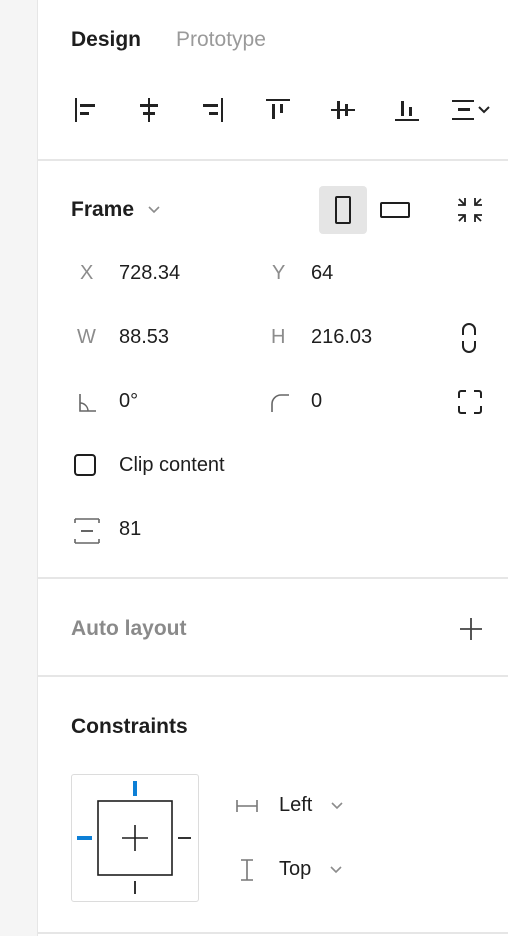 The image size is (508, 936). Describe the element at coordinates (295, 869) in the screenshot. I see `vertical-constraint-select: Top` at that location.